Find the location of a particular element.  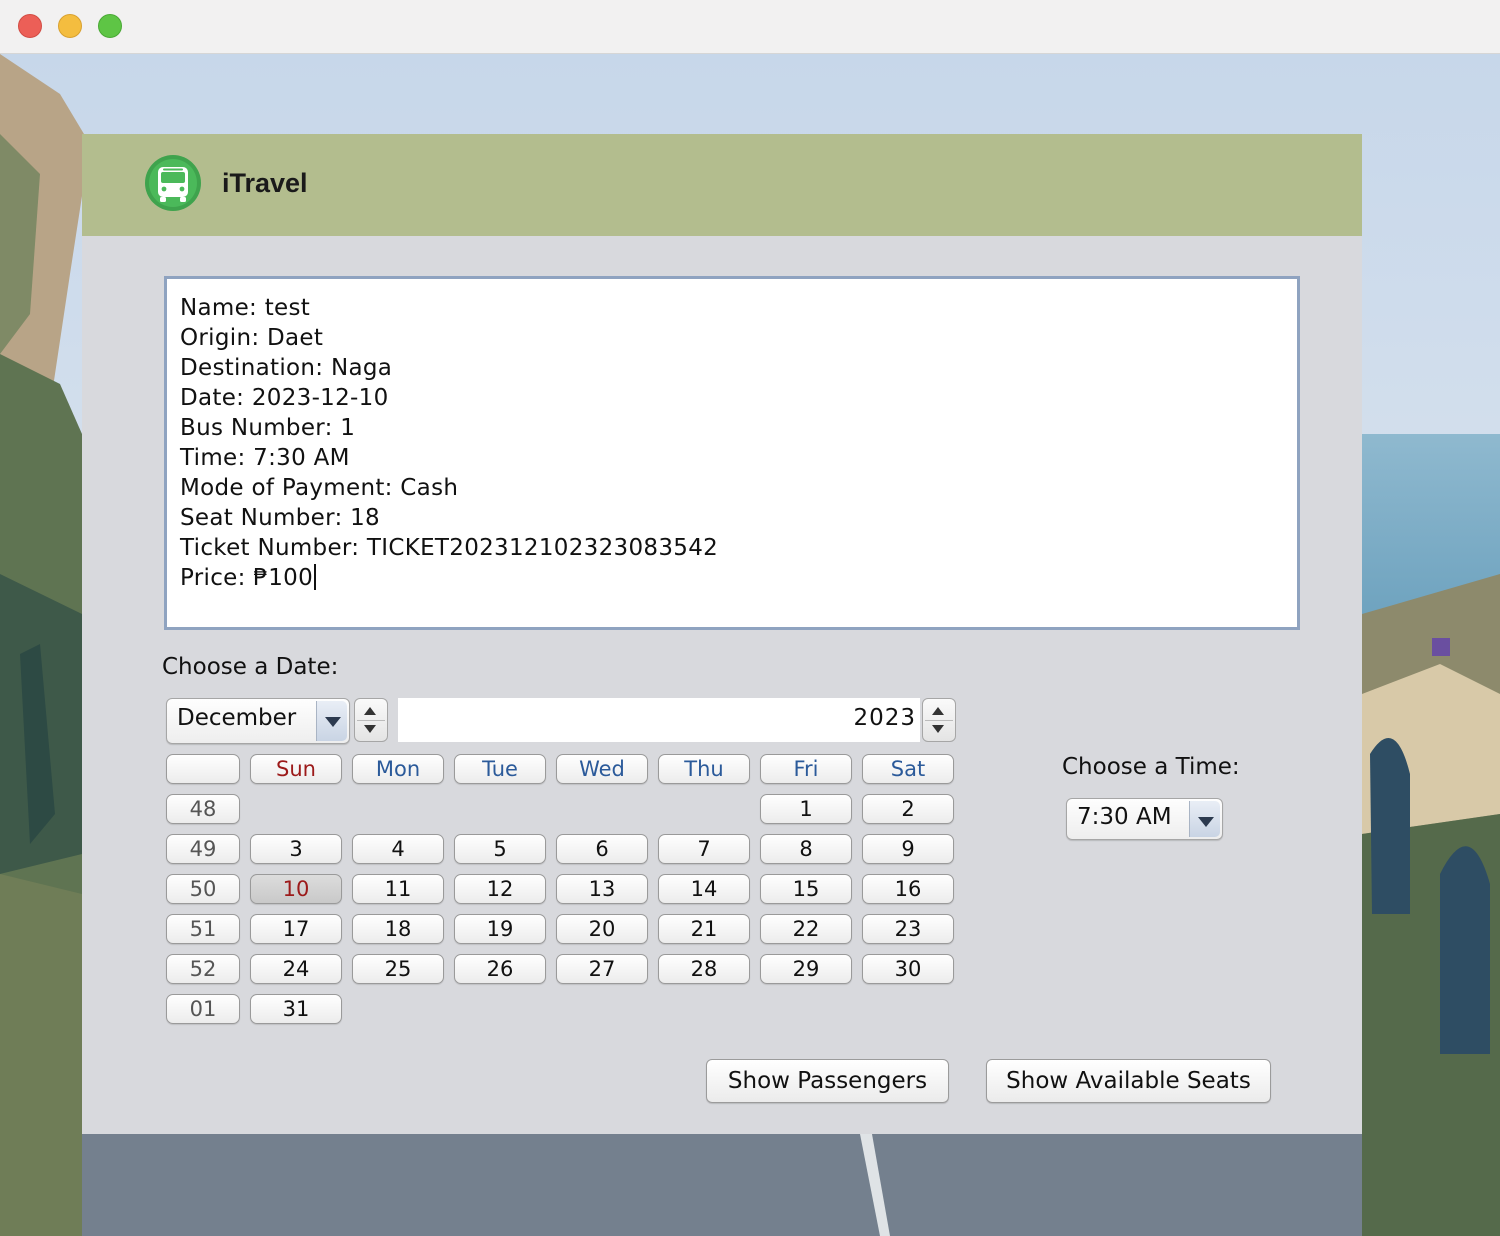

year-spinner is located at coordinates (939, 720).